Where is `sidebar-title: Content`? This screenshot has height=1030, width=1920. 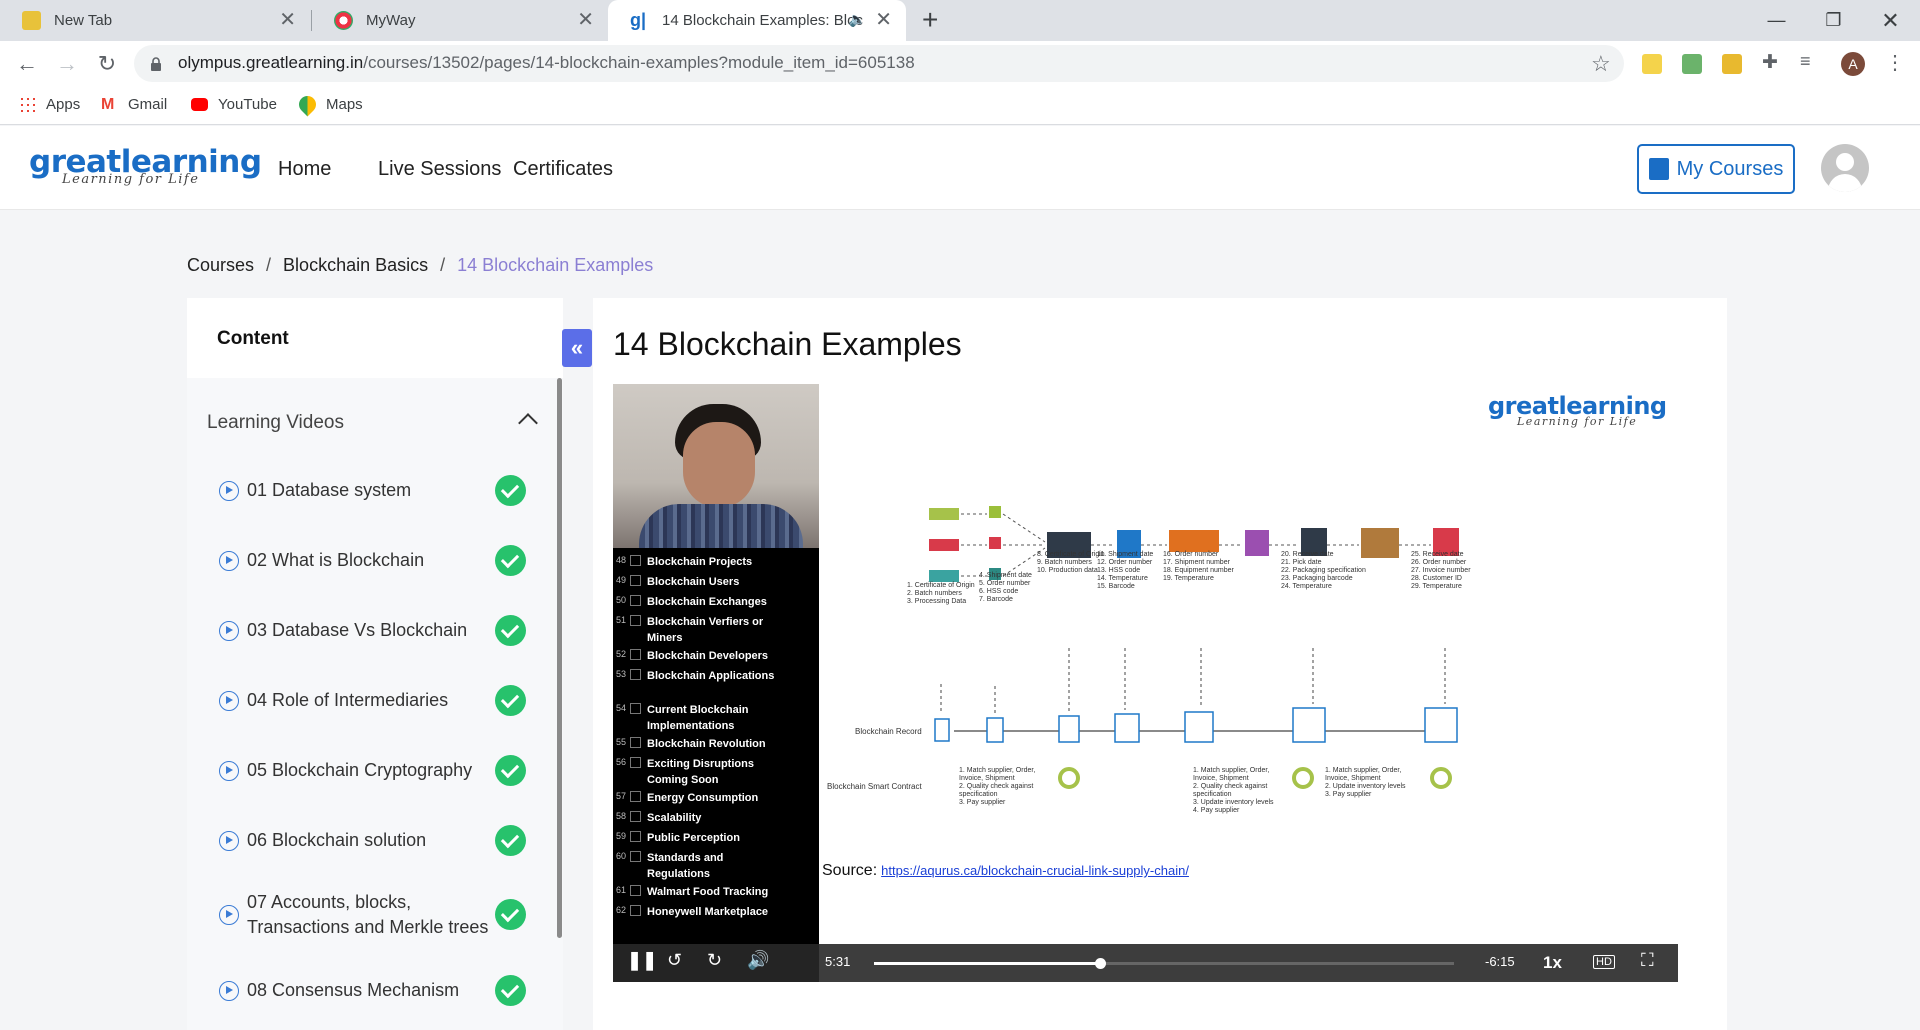 sidebar-title: Content is located at coordinates (253, 338).